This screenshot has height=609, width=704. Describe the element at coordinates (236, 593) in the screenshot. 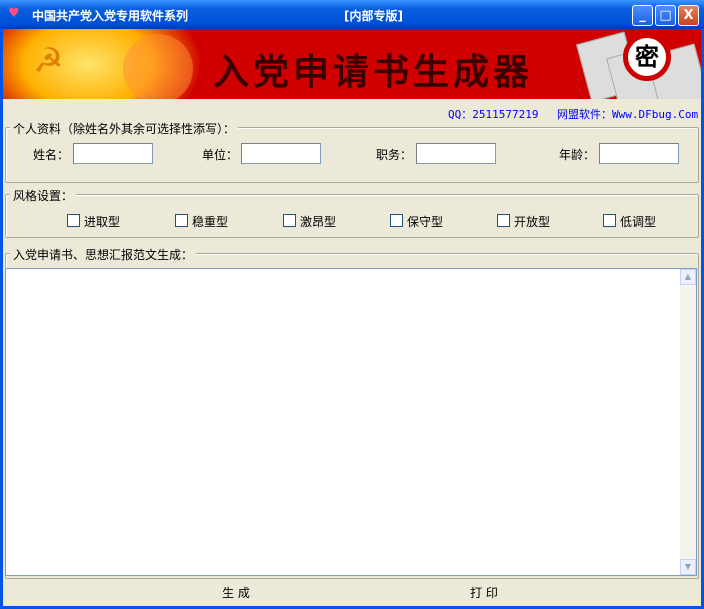

I see `generate-button: 生 成` at that location.